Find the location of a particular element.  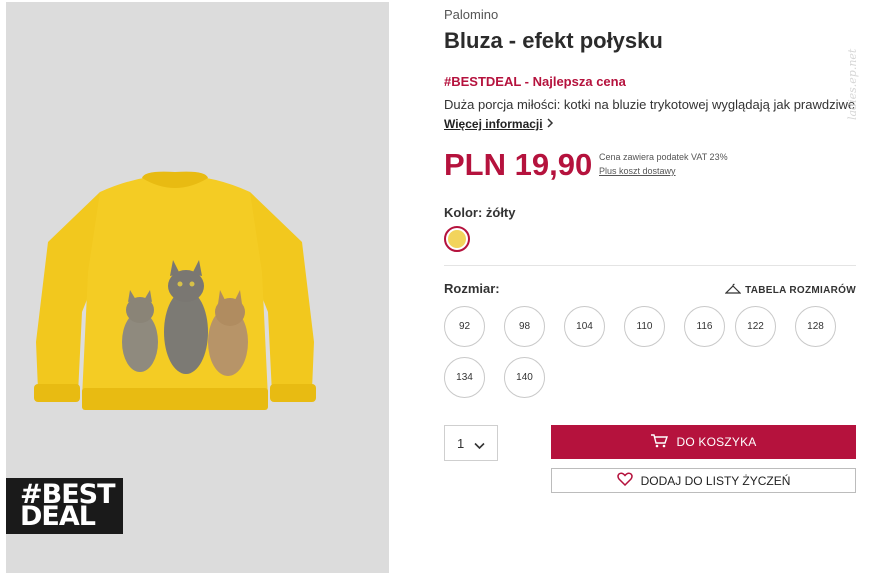

divider is located at coordinates (650, 265).